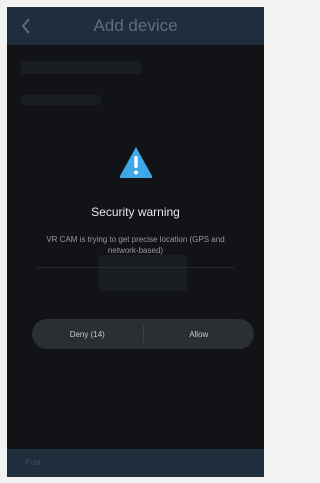 The image size is (320, 483). Describe the element at coordinates (199, 334) in the screenshot. I see `allow-button: Allow` at that location.